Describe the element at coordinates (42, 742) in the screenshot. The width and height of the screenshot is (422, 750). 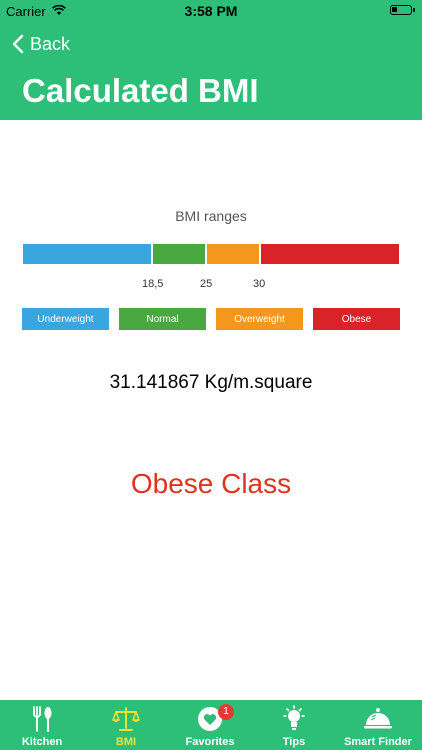
I see `tab-label: Kitchen` at that location.